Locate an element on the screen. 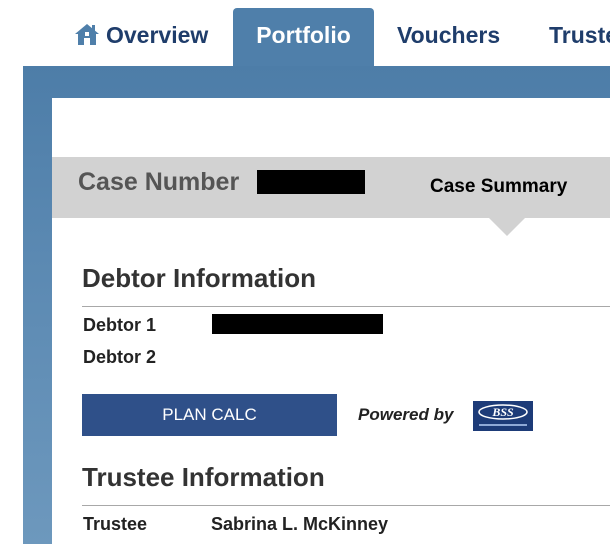  tab-portfolio: Portfolio is located at coordinates (303, 37).